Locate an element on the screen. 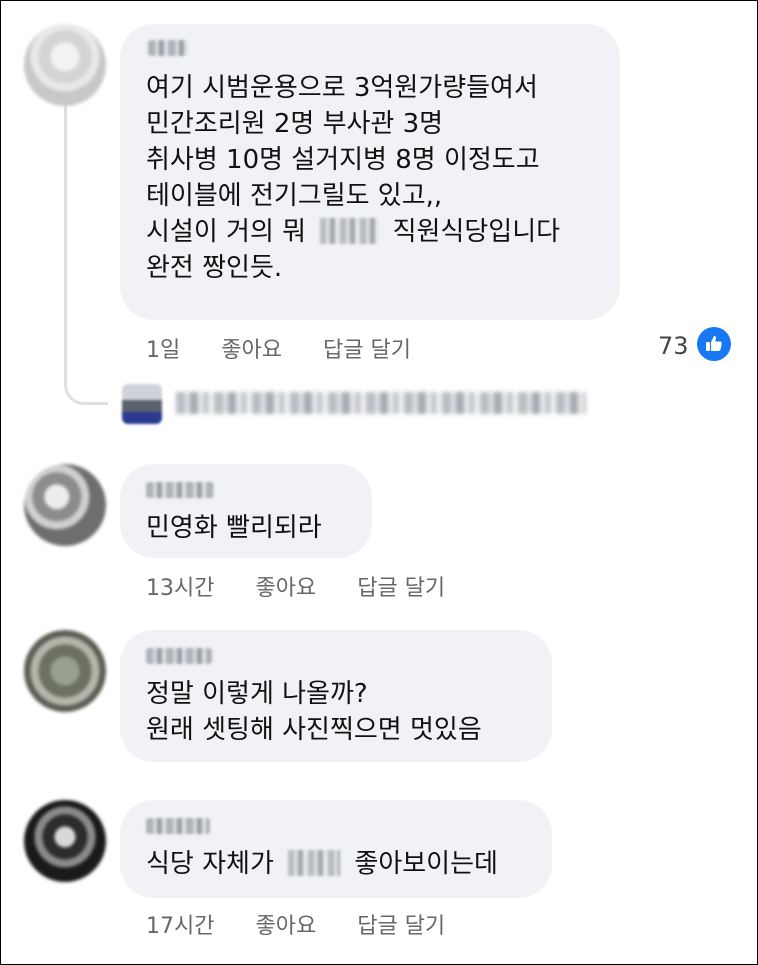 The image size is (758, 965). comment-line: 여기 시범운용으로 3억원가량들여서 is located at coordinates (342, 88).